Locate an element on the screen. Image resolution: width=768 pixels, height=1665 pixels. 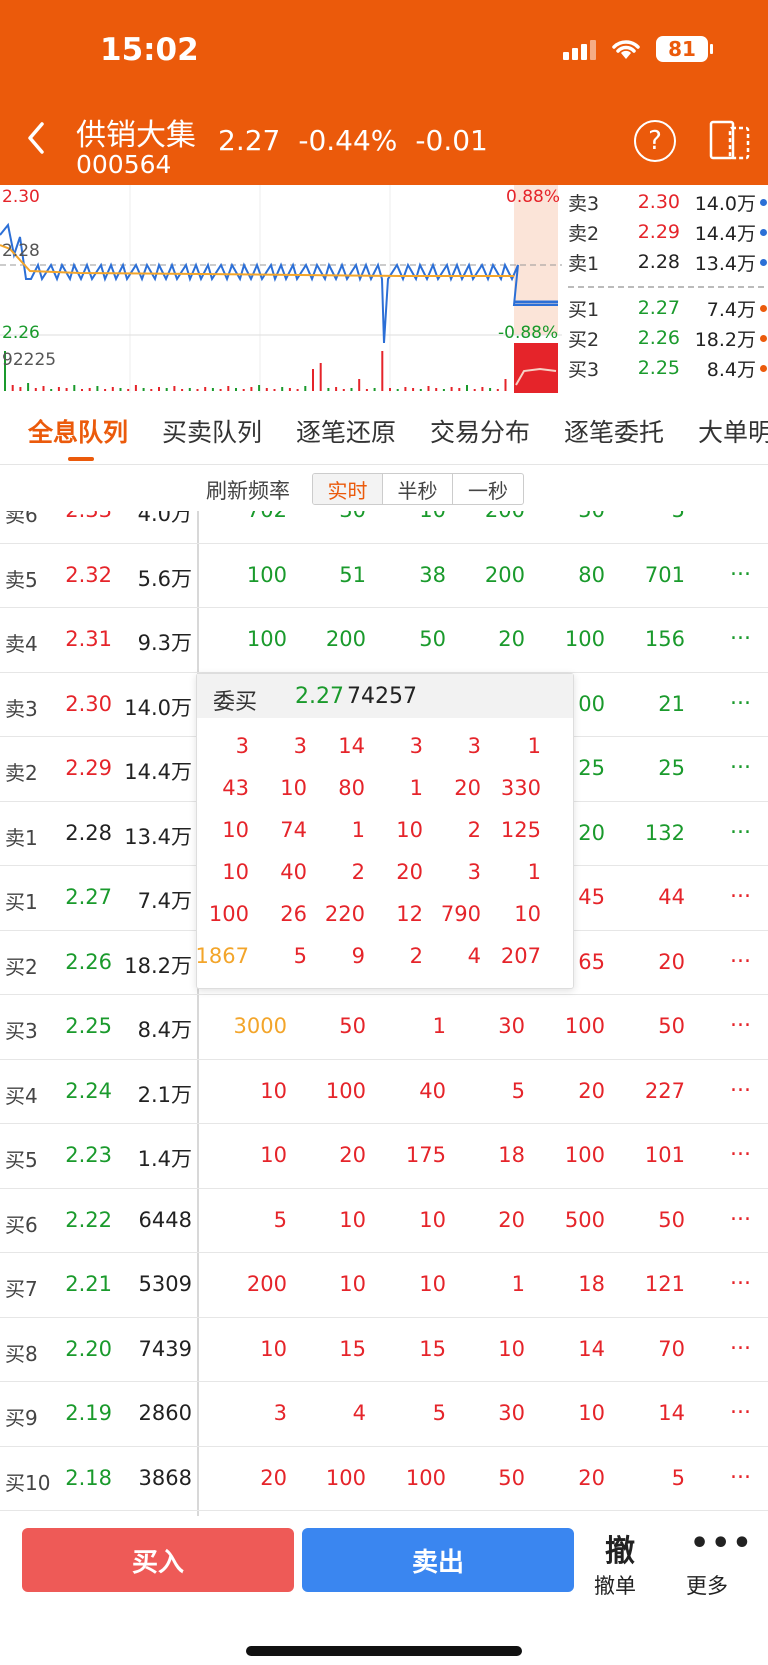
order-book-price: 2.26 is located at coordinates (658, 338).